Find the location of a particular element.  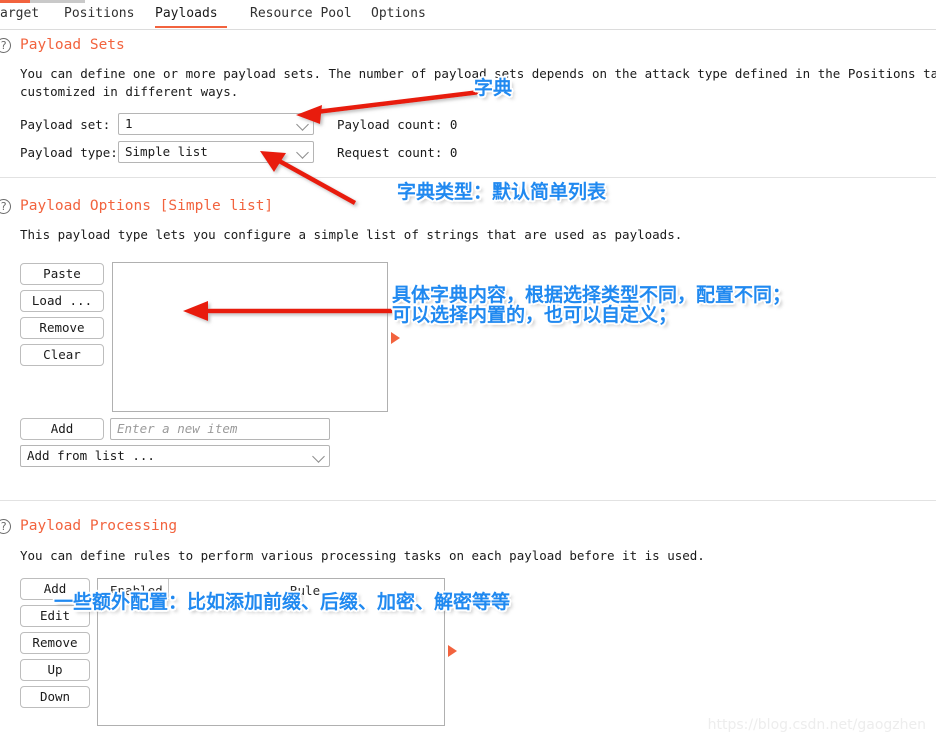

payload-set-value: 1 is located at coordinates (129, 123).